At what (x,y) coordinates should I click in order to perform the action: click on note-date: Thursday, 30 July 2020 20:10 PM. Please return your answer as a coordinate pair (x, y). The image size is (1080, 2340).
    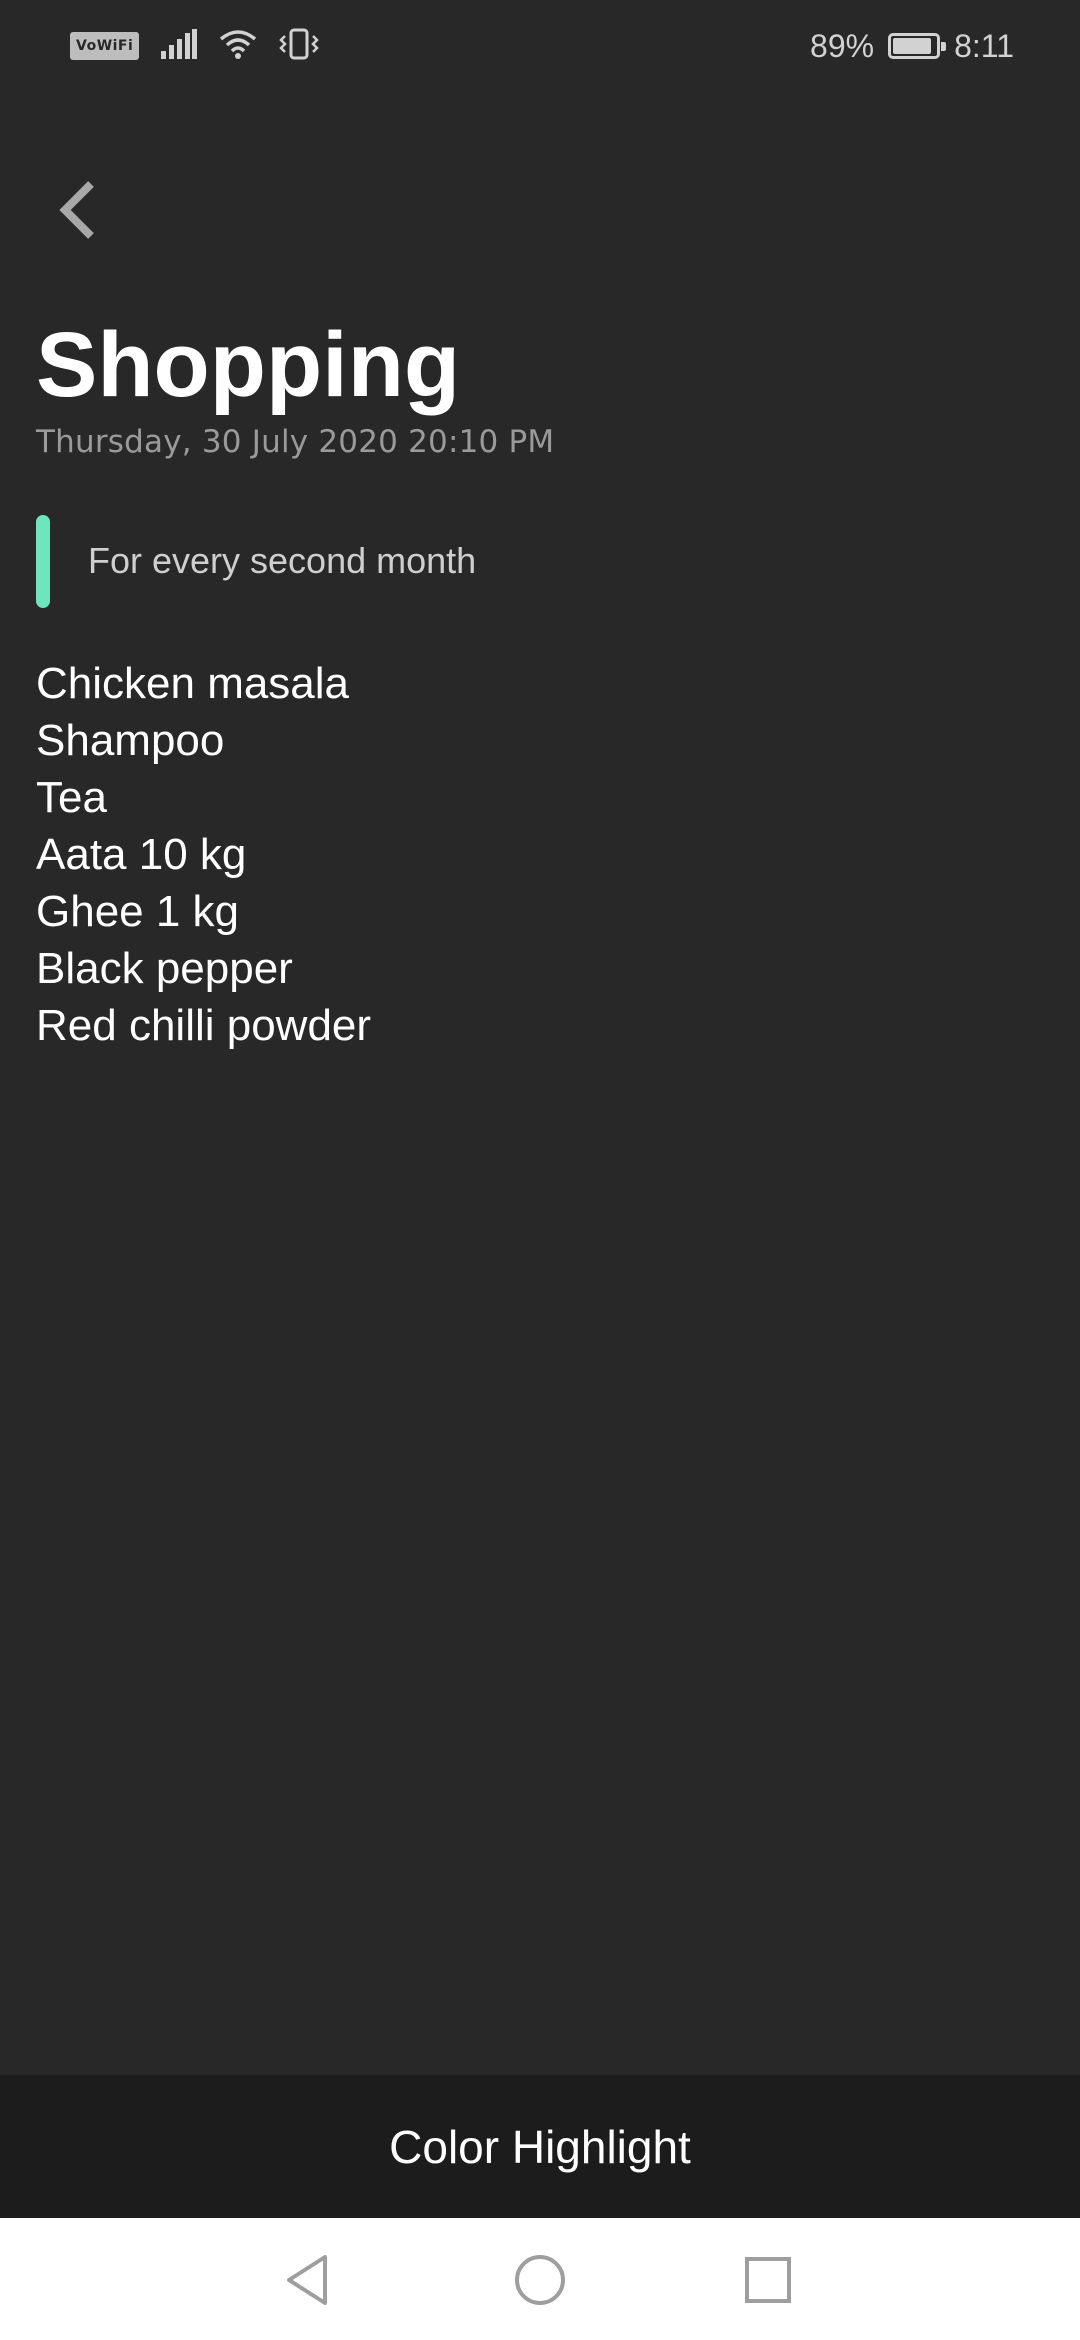
    Looking at the image, I should click on (295, 442).